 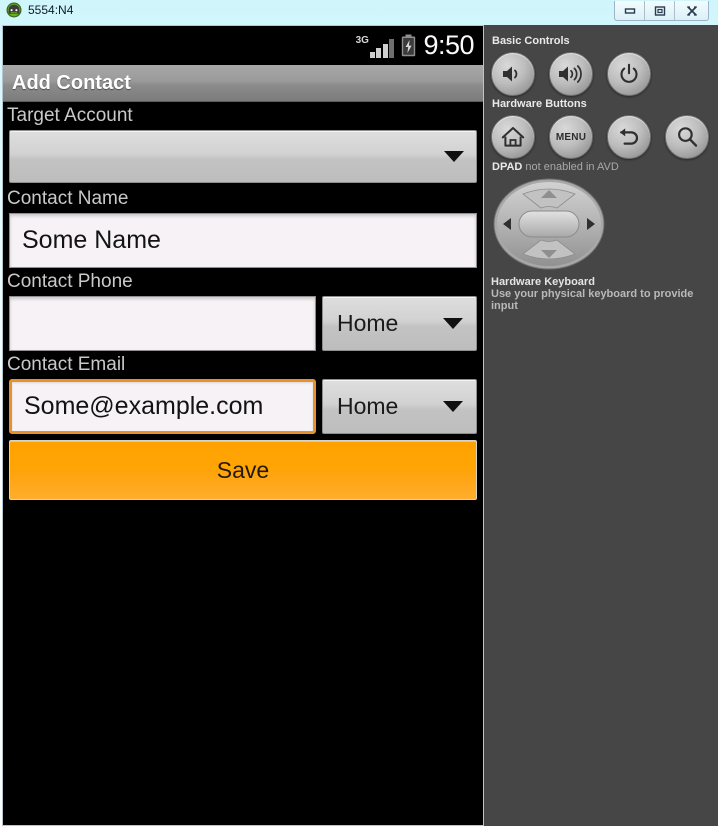 What do you see at coordinates (605, 224) in the screenshot?
I see `dpad-wrap` at bounding box center [605, 224].